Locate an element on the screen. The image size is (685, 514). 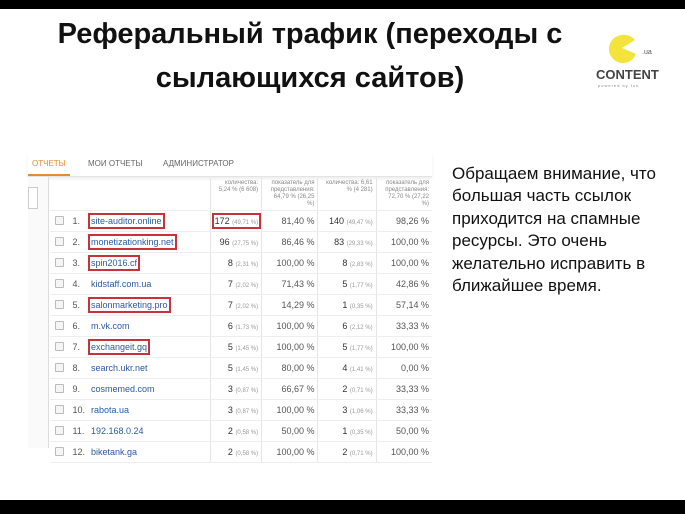
content-logo: .ua CONTENT powered by fun is located at coordinates (632, 60).